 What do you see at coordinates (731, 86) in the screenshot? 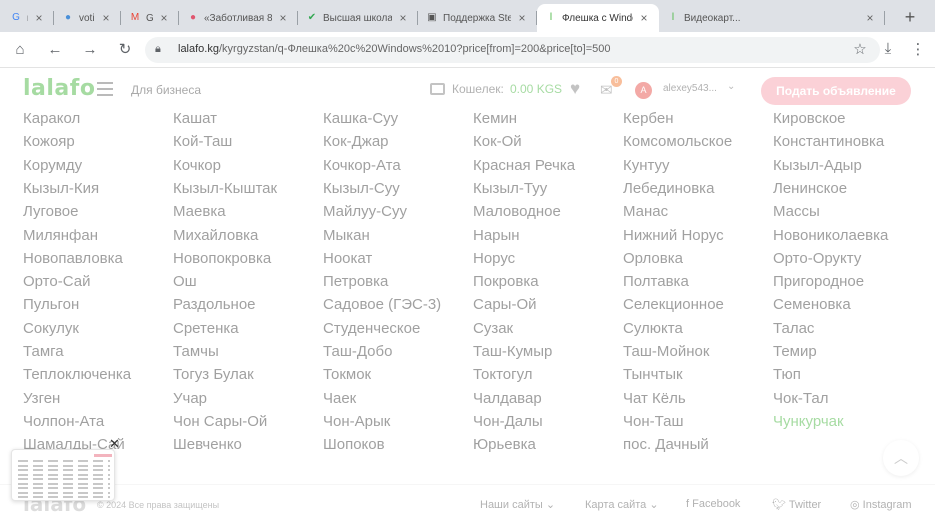
I see `chevron-down-icon: ⌄` at bounding box center [731, 86].